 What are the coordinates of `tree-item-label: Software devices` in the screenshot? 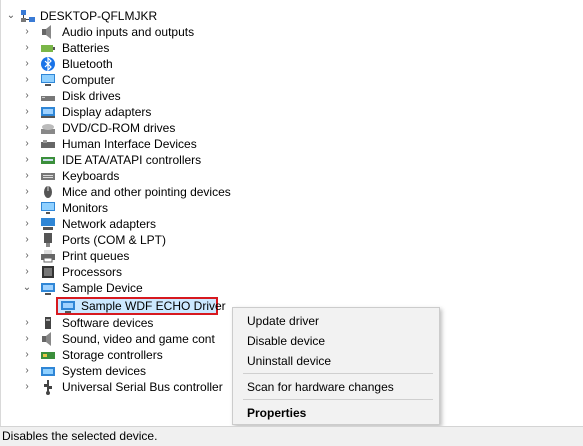 It's located at (108, 323).